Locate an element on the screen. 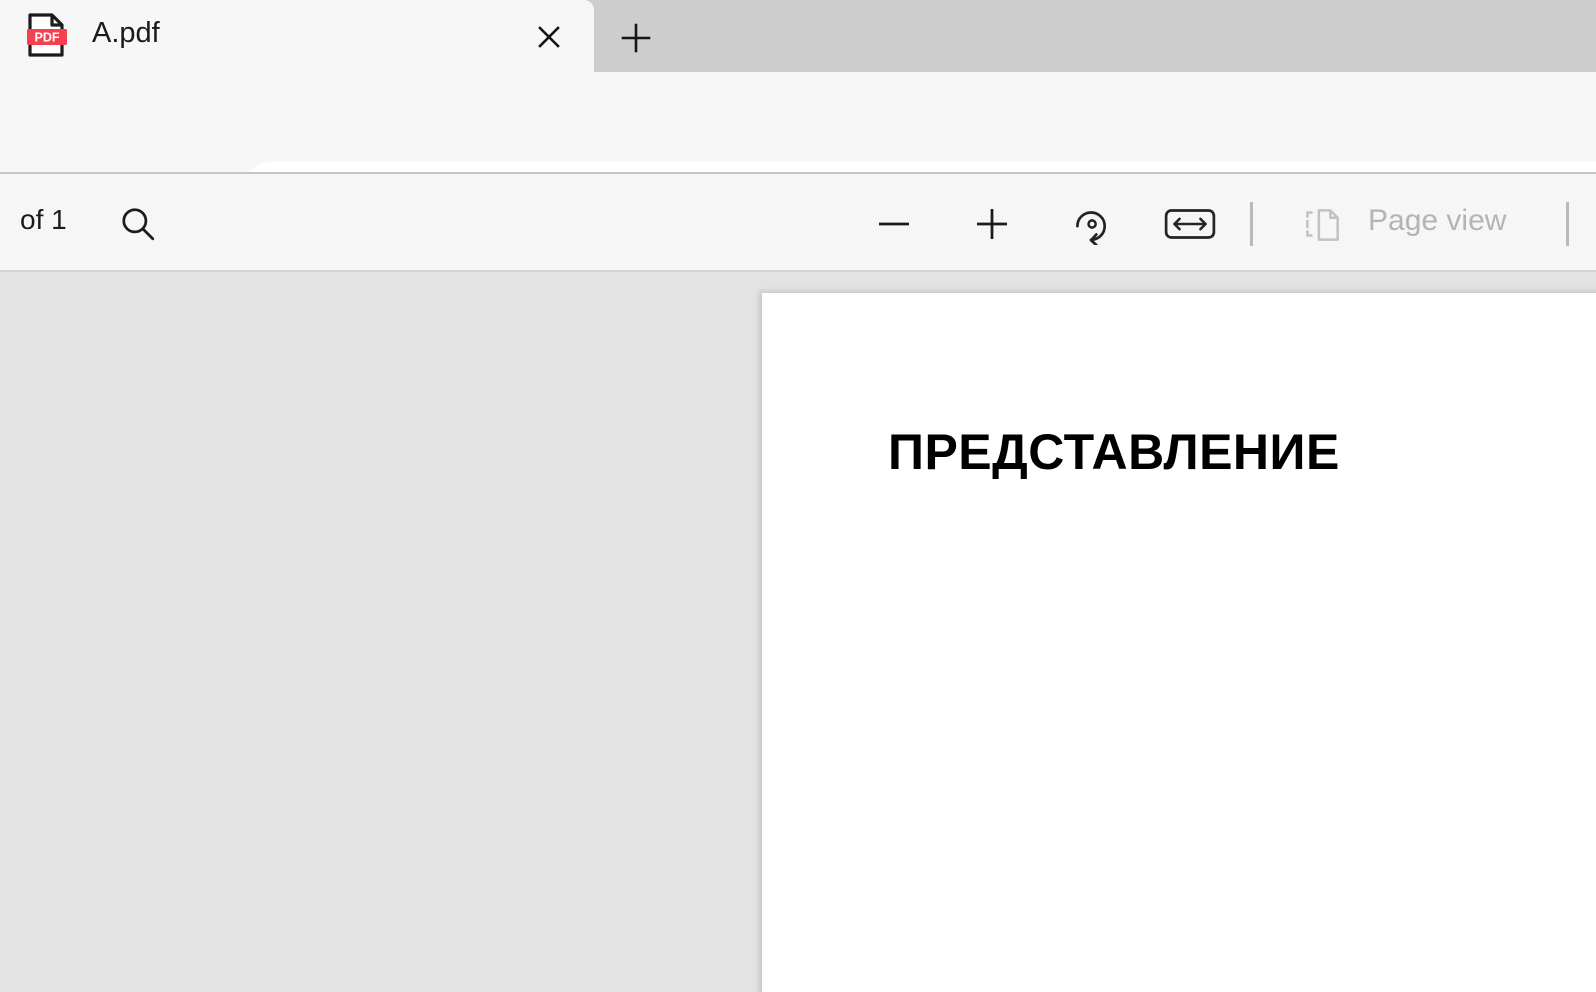 The image size is (1596, 992). toolbar-divider-right is located at coordinates (1567, 224).